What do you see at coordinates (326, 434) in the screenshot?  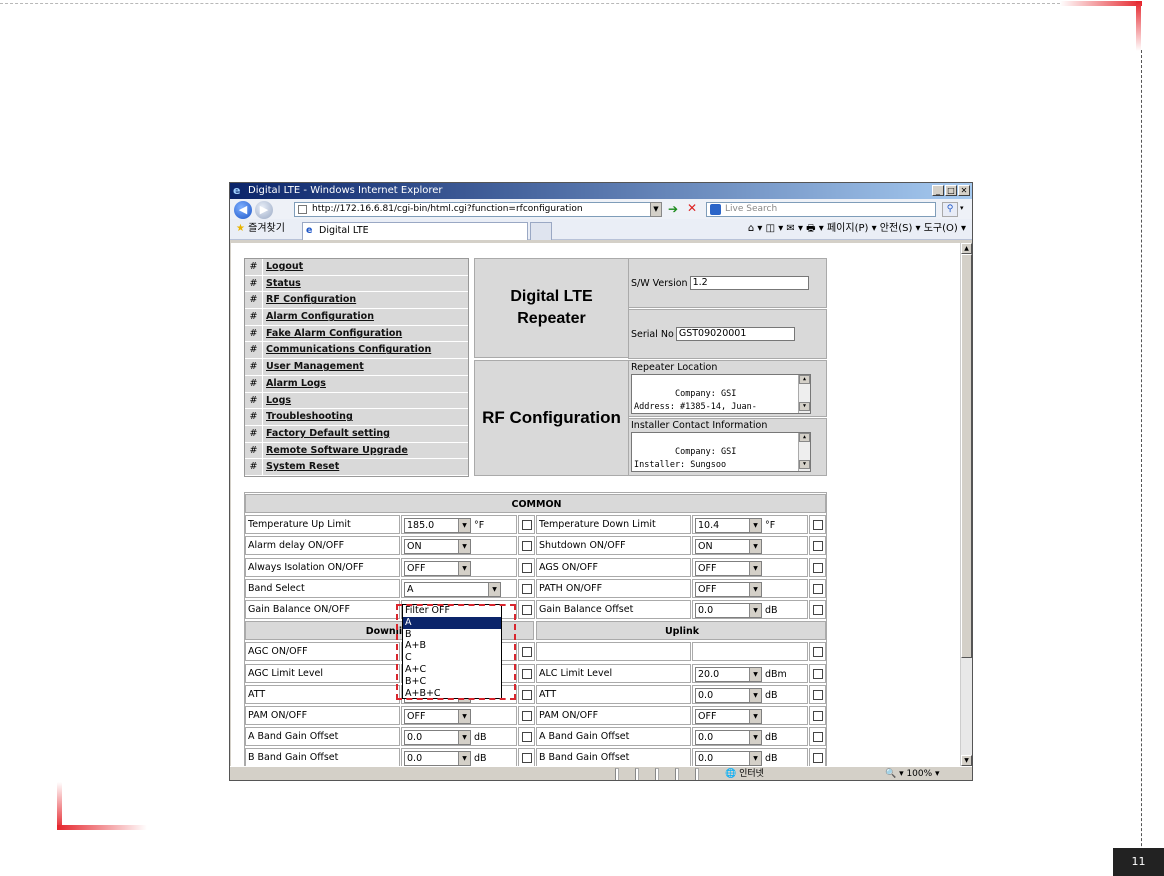 I see `menu-link: Factory Default setting` at bounding box center [326, 434].